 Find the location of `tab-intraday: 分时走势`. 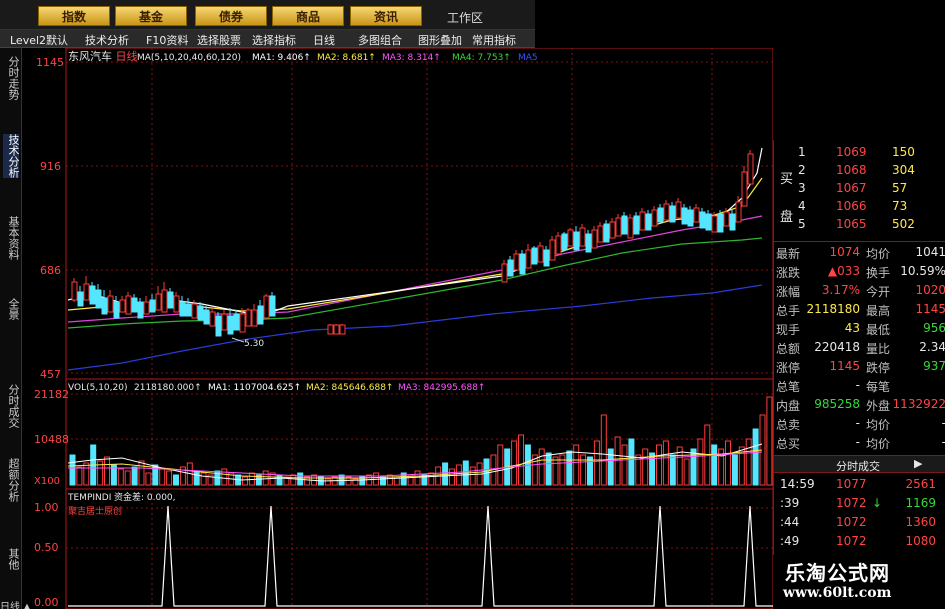

tab-intraday: 分时走势 is located at coordinates (11, 78).